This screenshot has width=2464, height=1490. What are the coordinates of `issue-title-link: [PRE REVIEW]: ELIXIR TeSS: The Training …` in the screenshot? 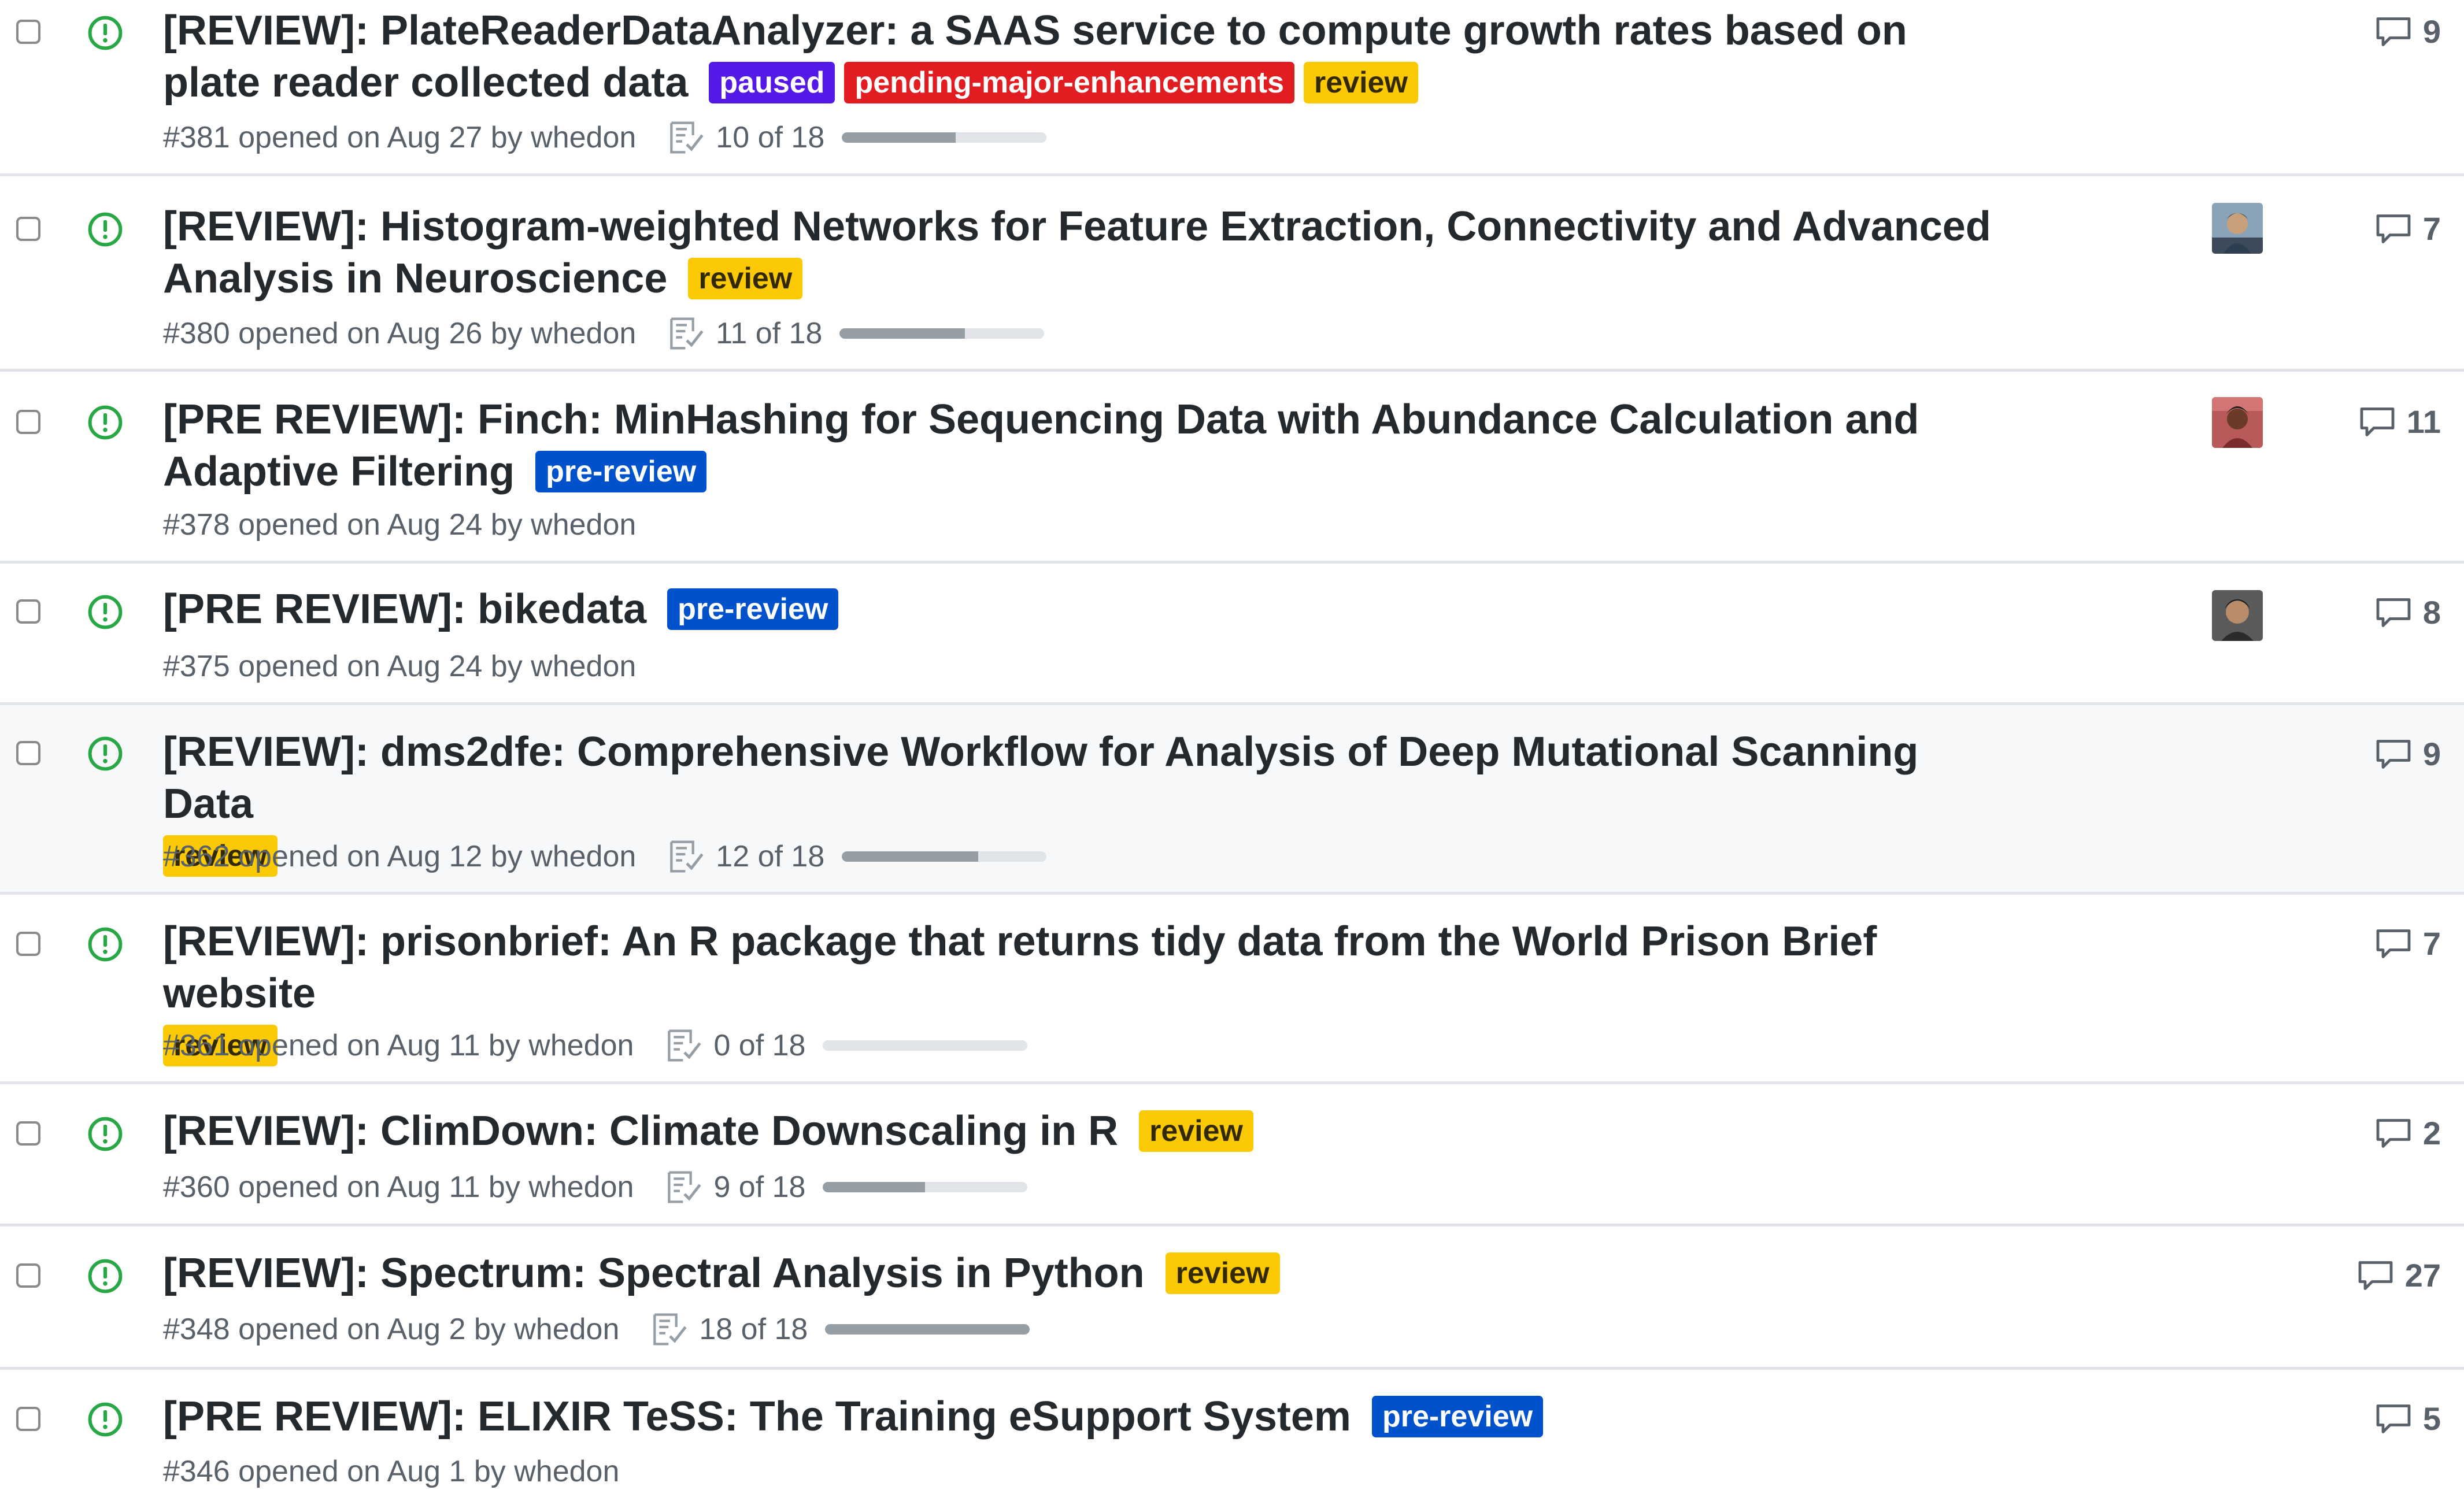 It's located at (757, 1416).